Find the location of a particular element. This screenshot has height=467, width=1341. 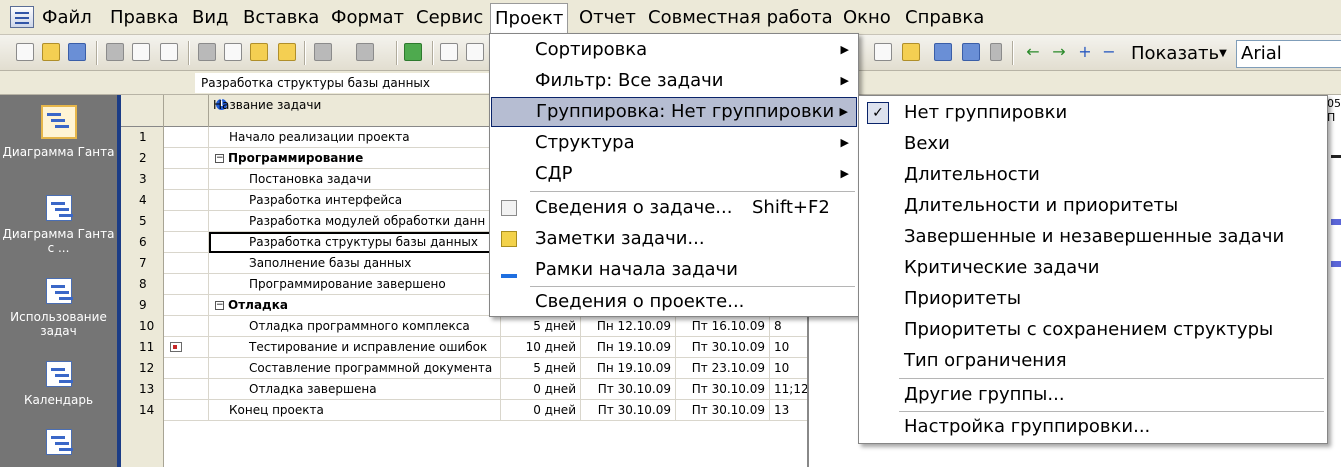

hyperlink-icon is located at coordinates (413, 52).